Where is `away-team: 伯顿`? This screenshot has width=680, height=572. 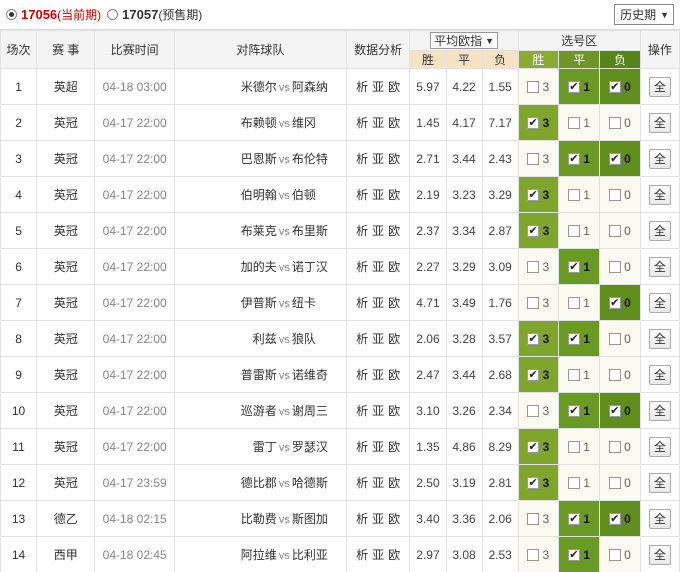
away-team: 伯顿 is located at coordinates (316, 194).